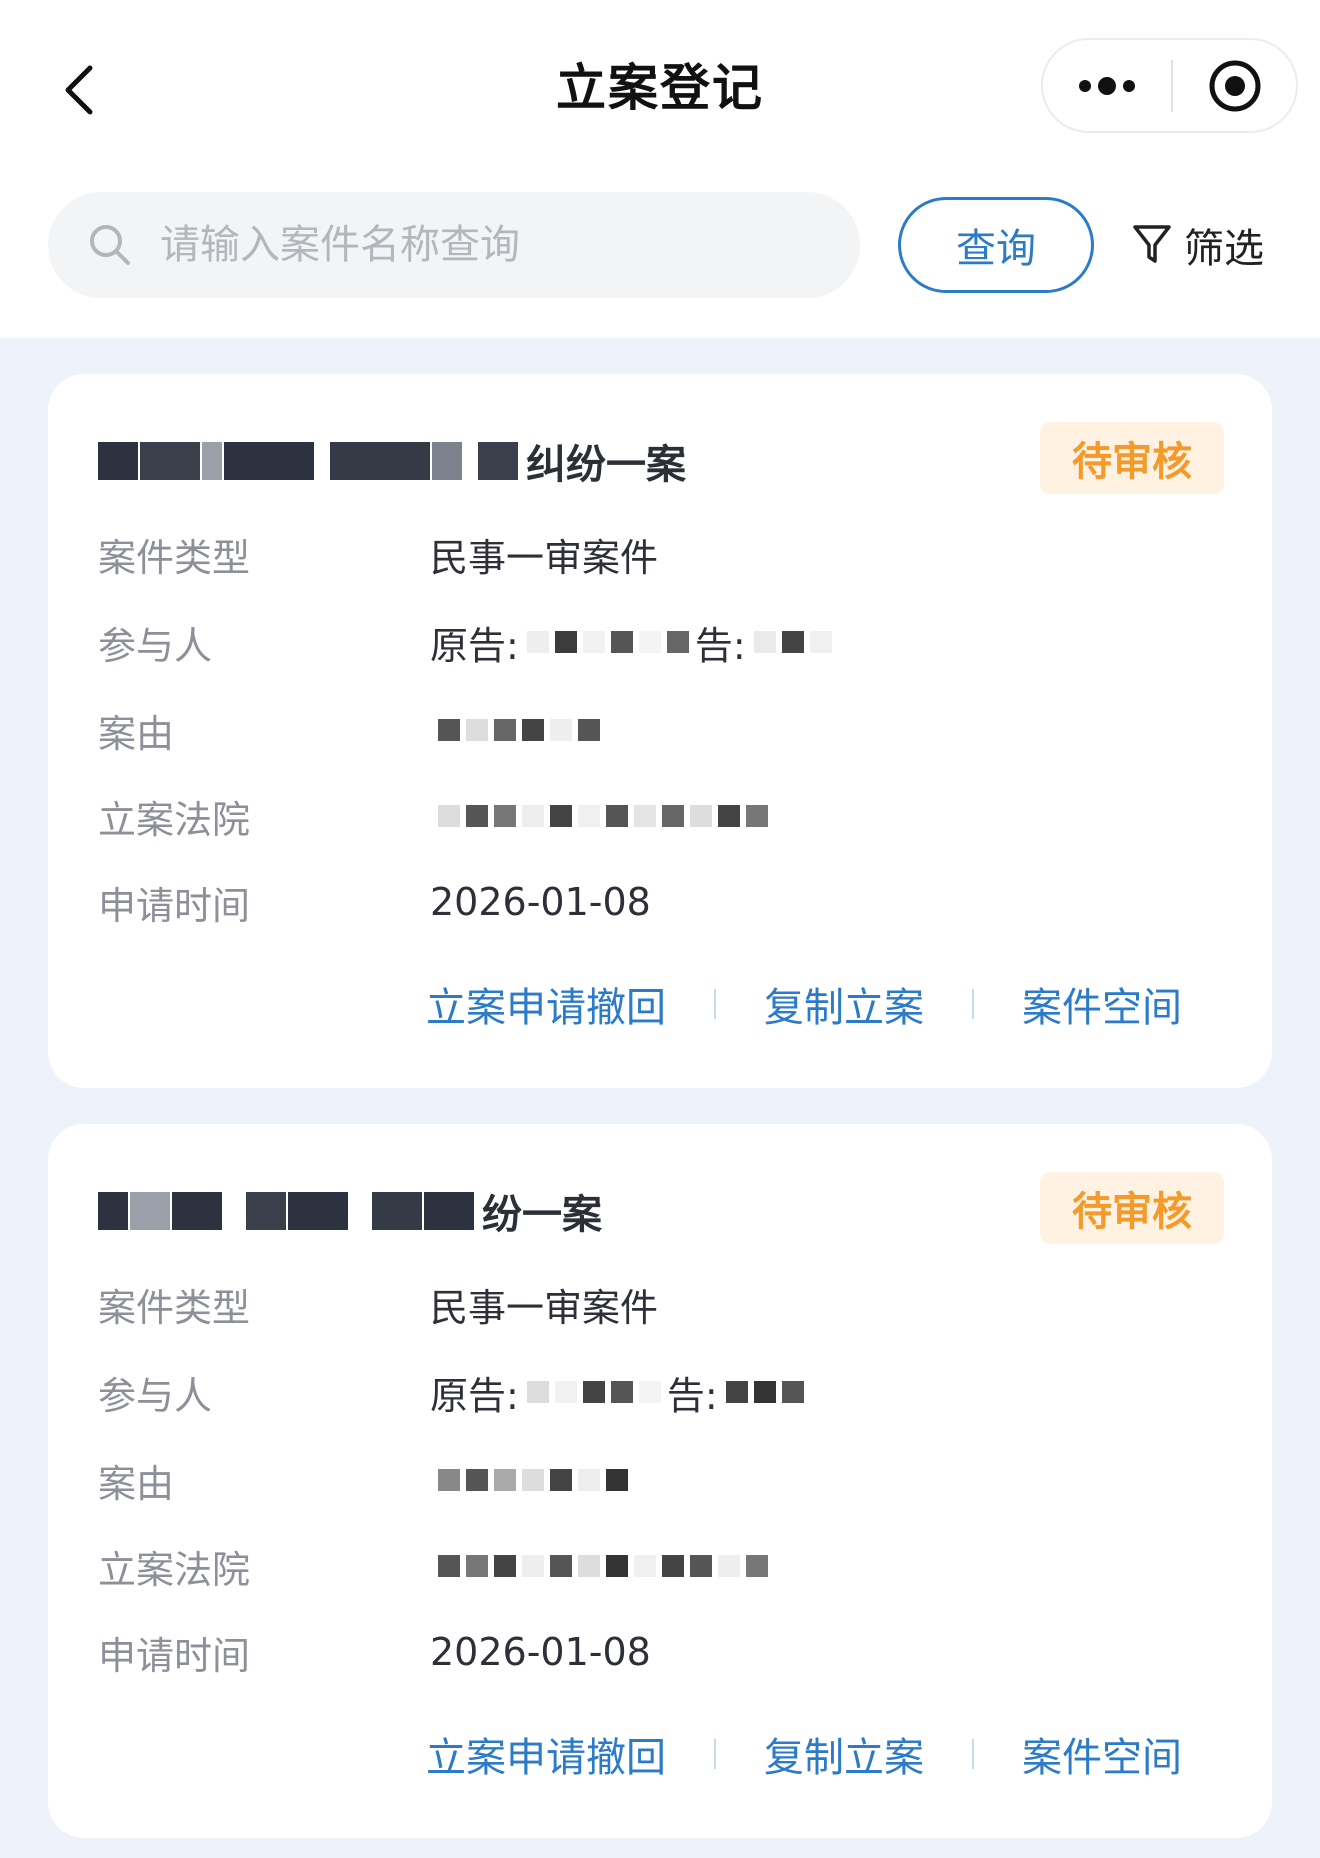 The image size is (1320, 1858). I want to click on mini-program-capsule, so click(1169, 85).